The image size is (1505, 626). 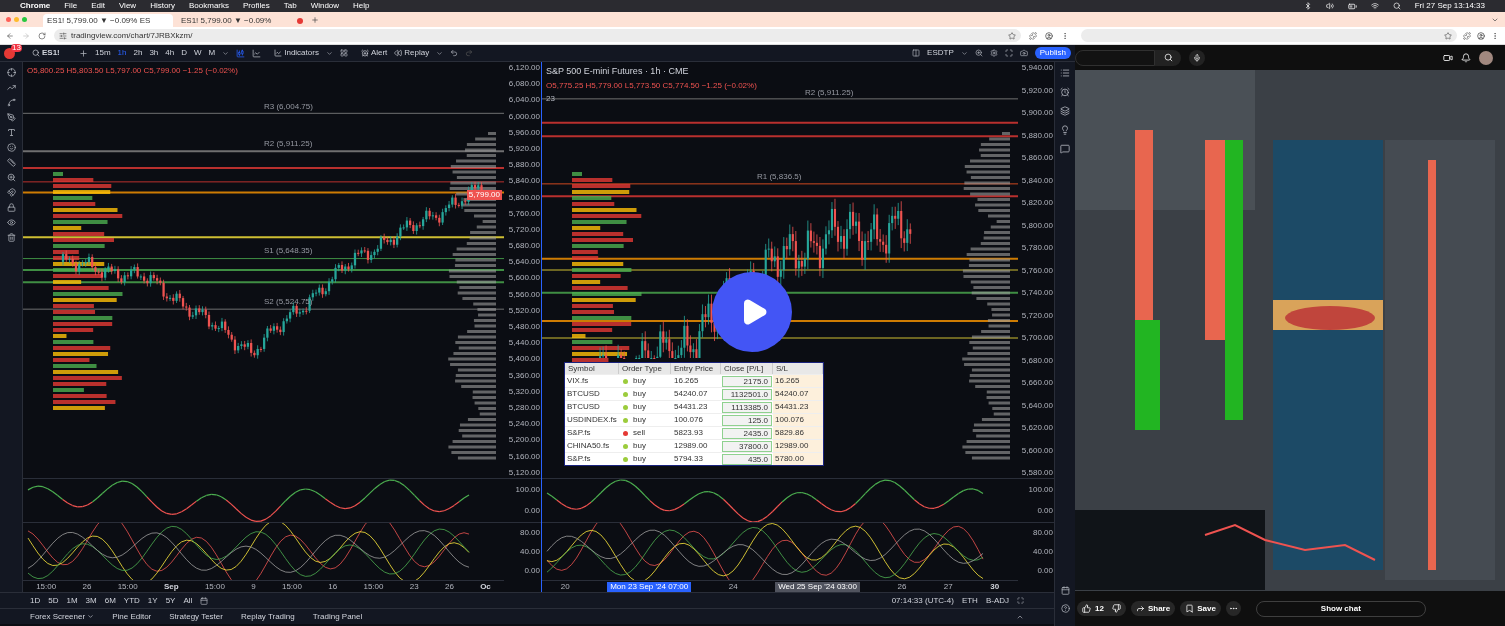 I want to click on browser-tab: ES1! 5,799.00 ▼ −0.09% ES, so click(x=108, y=20).